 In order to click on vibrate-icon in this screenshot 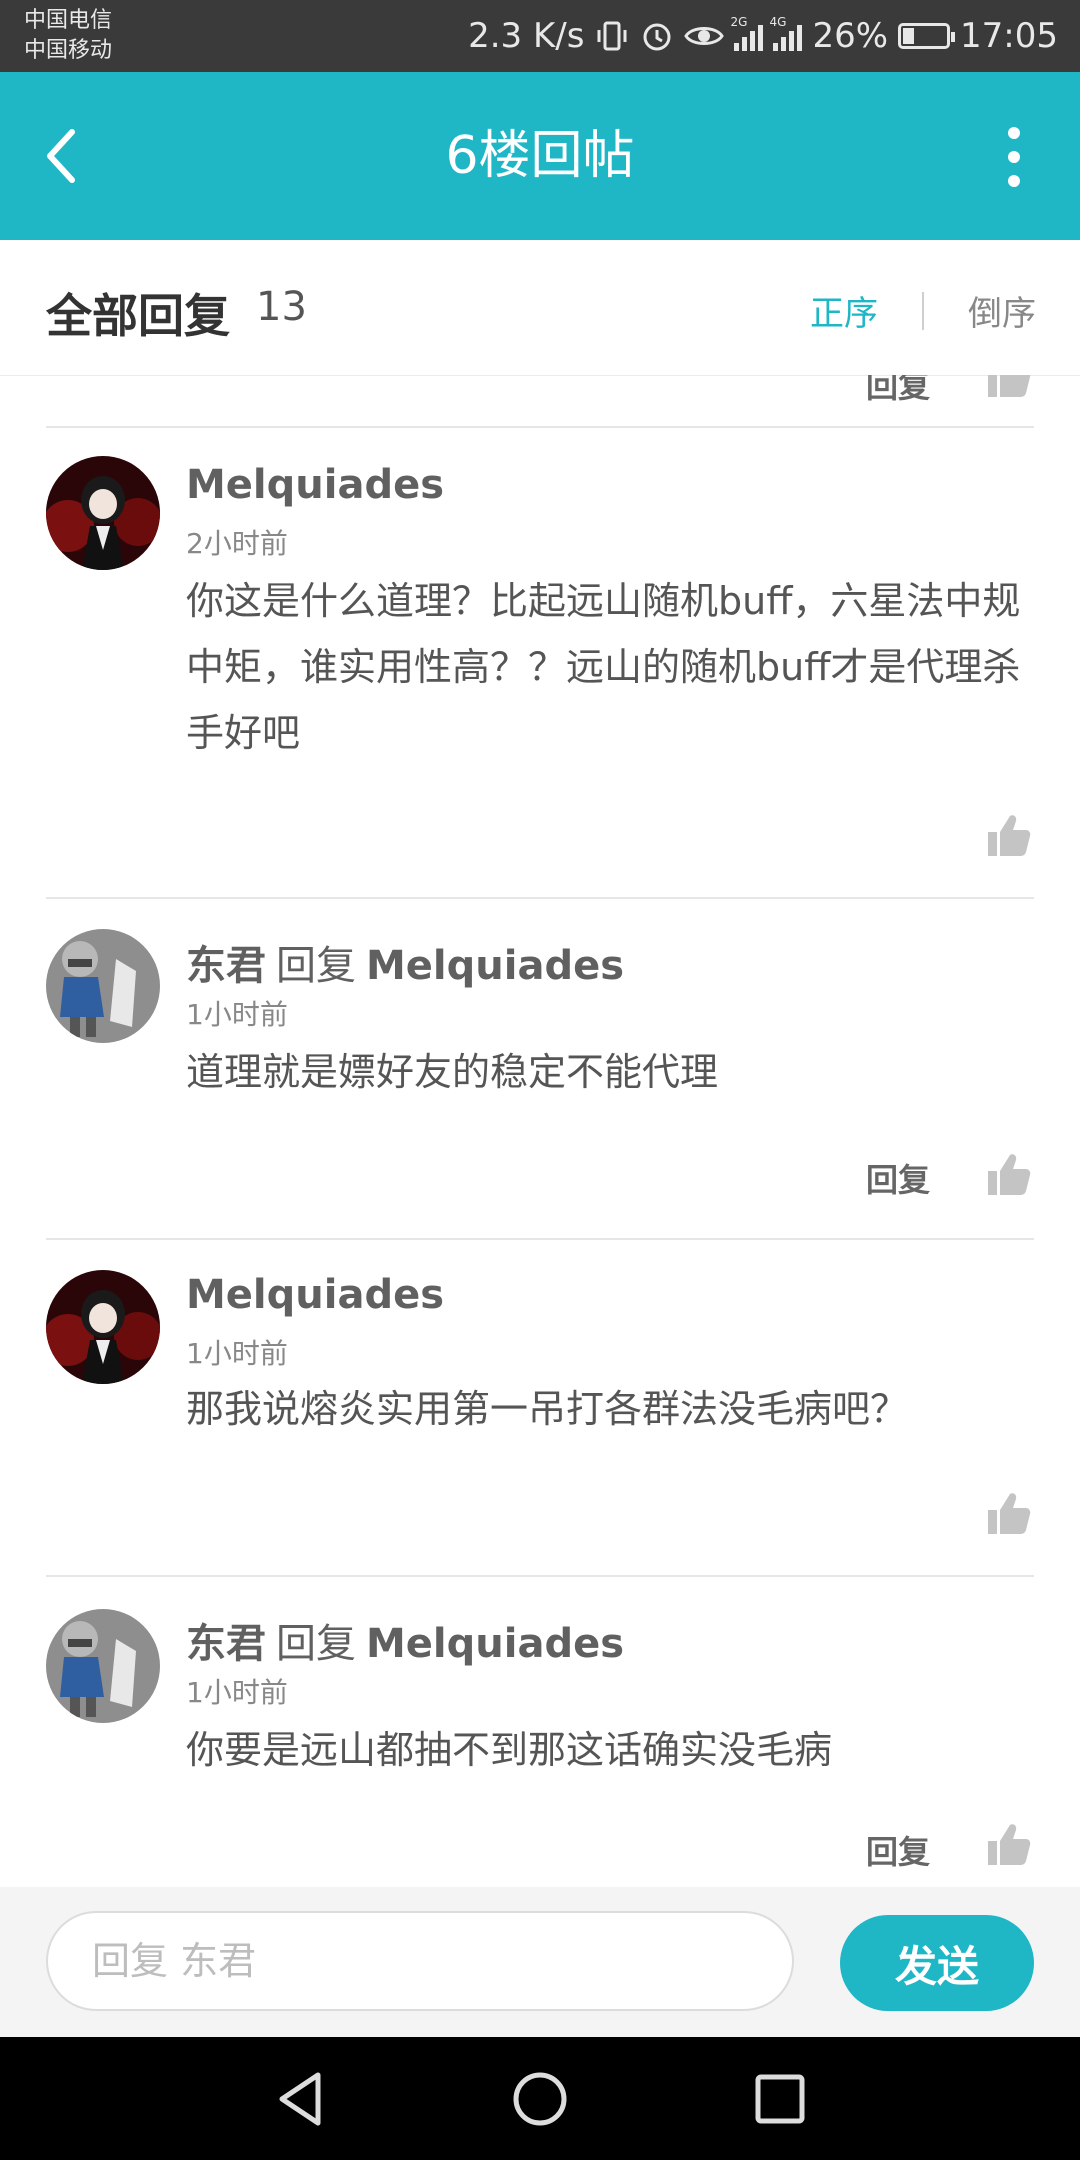, I will do `click(612, 36)`.